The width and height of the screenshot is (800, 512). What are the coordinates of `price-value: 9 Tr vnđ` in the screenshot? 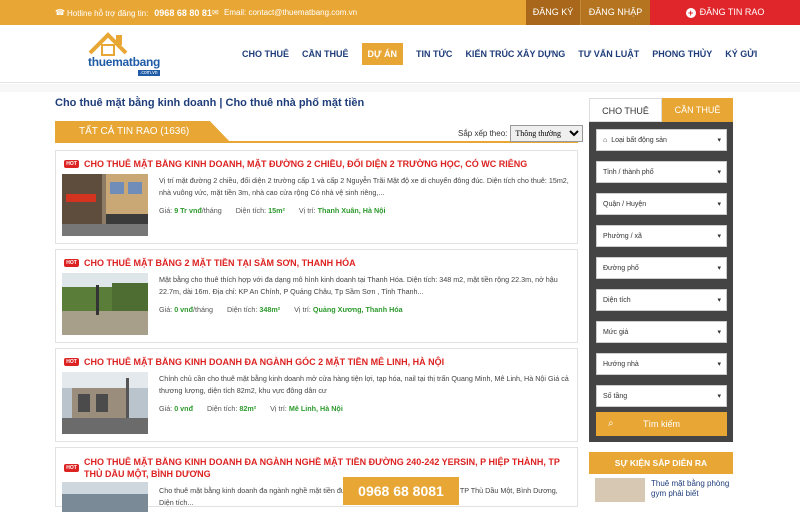 It's located at (188, 210).